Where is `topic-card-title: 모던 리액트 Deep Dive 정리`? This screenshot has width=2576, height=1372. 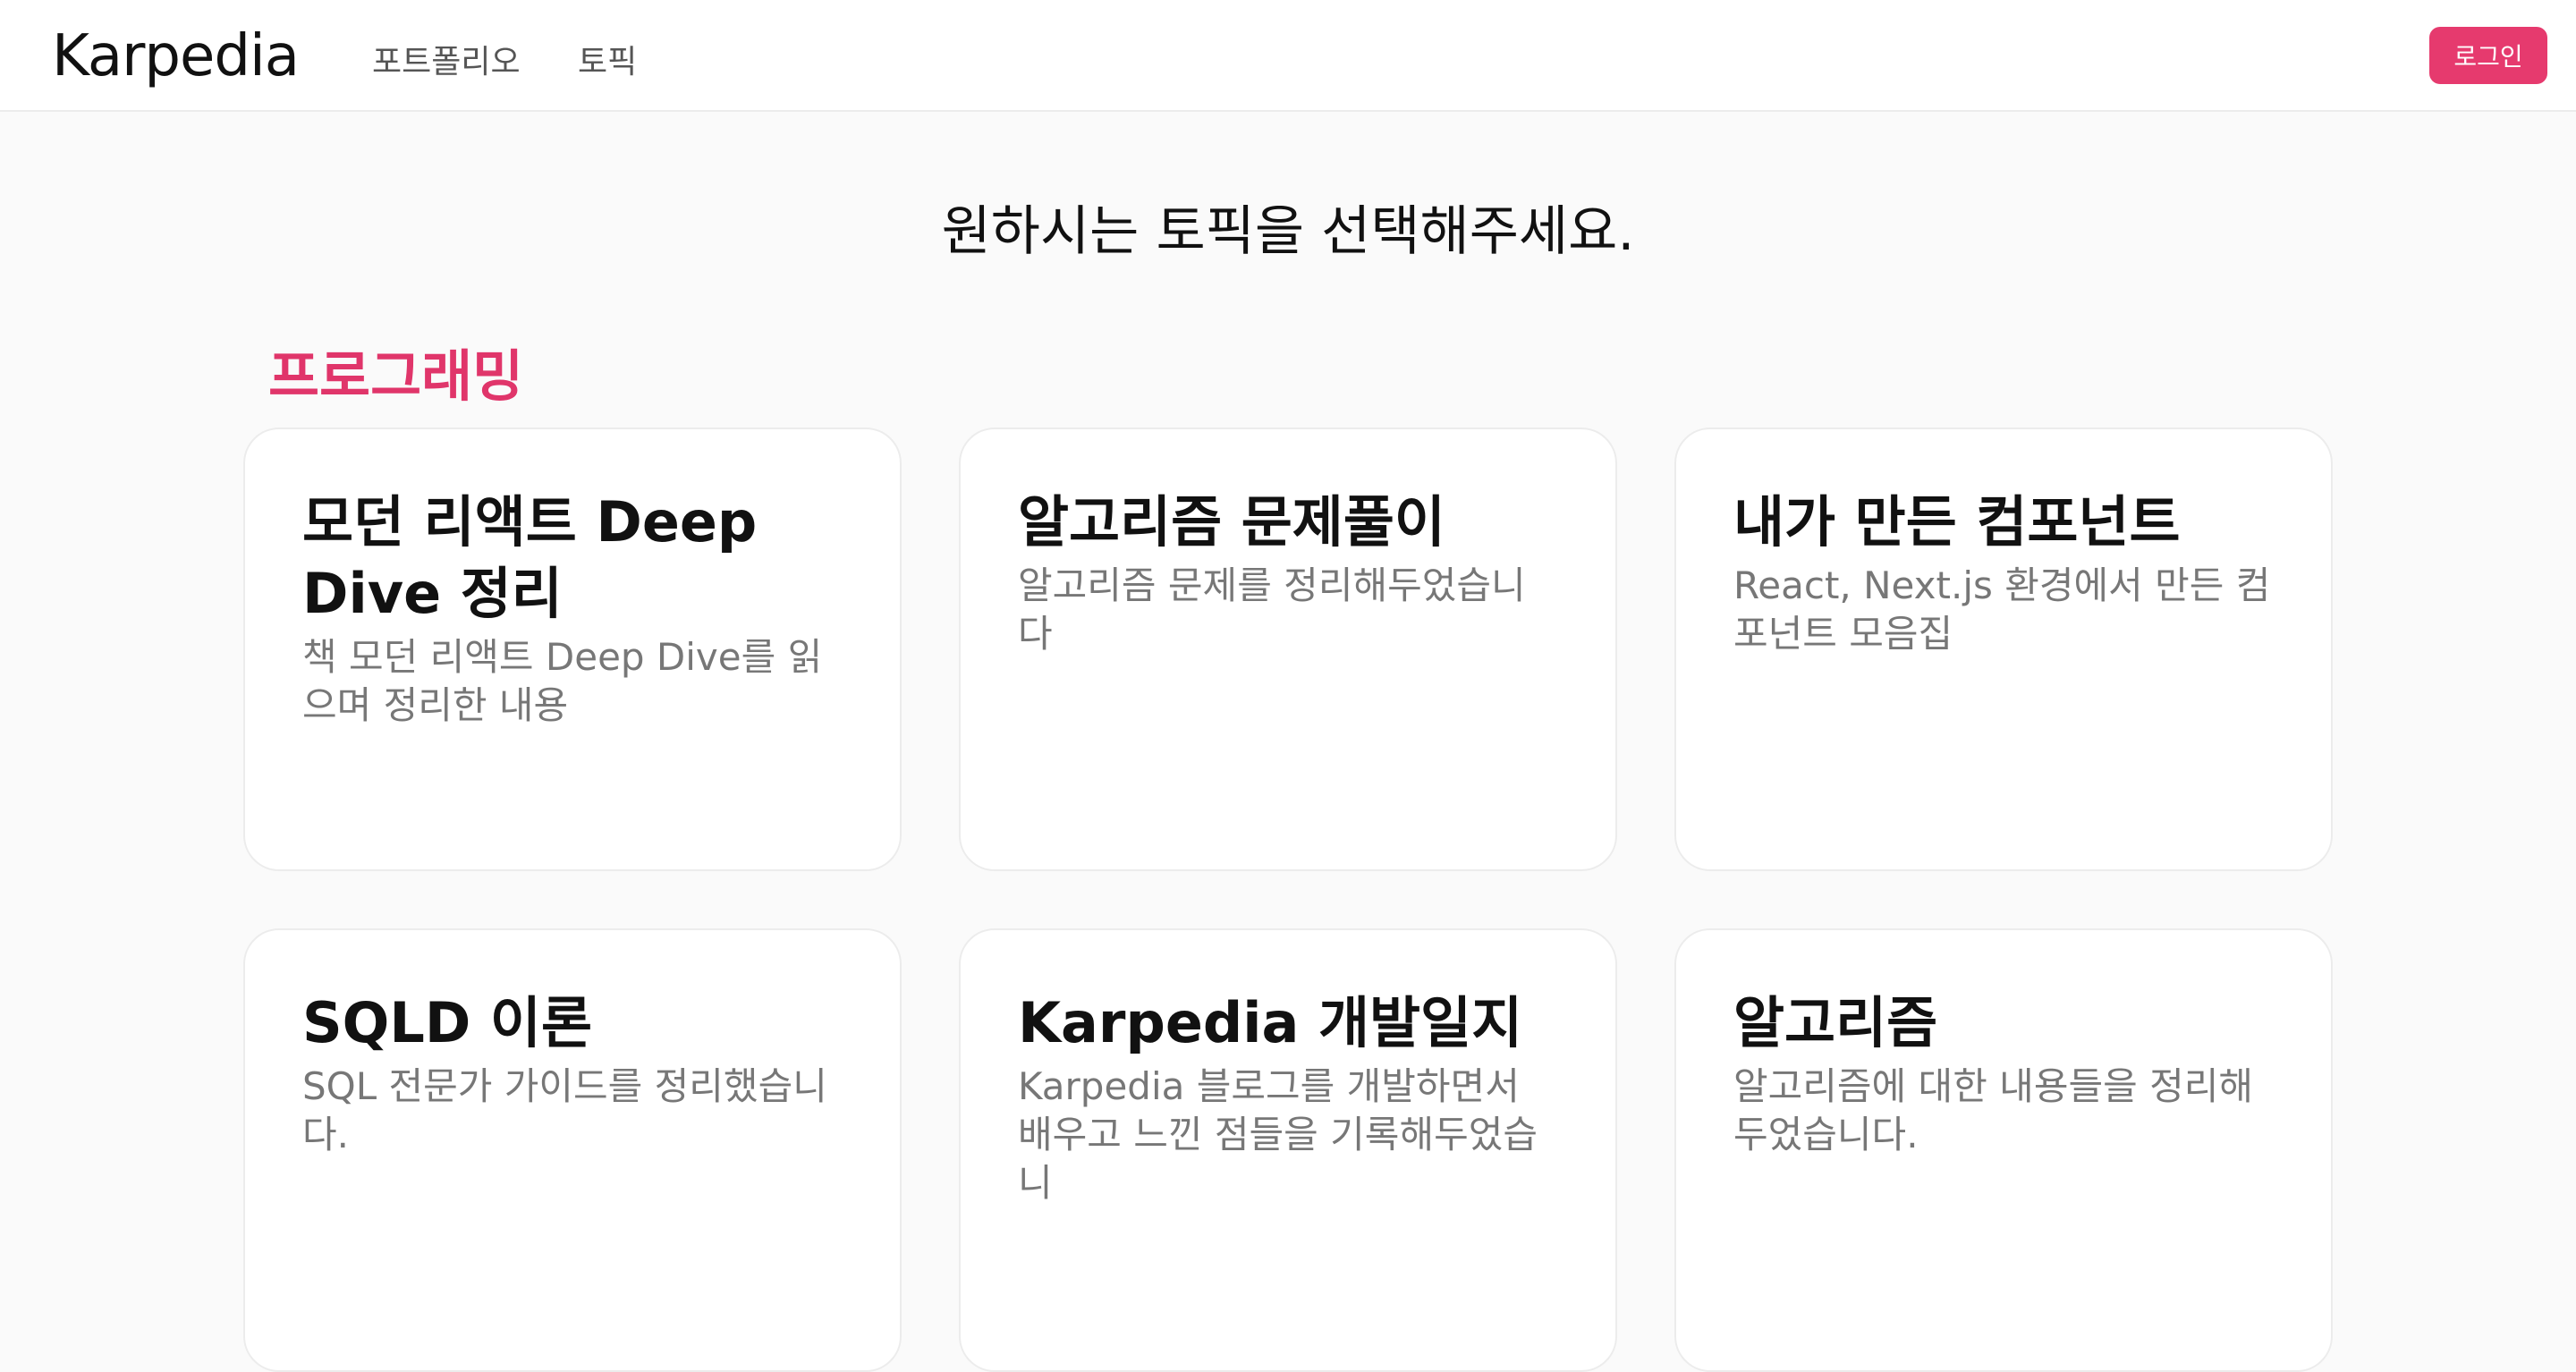
topic-card-title: 모던 리액트 Deep Dive 정리 is located at coordinates (530, 557).